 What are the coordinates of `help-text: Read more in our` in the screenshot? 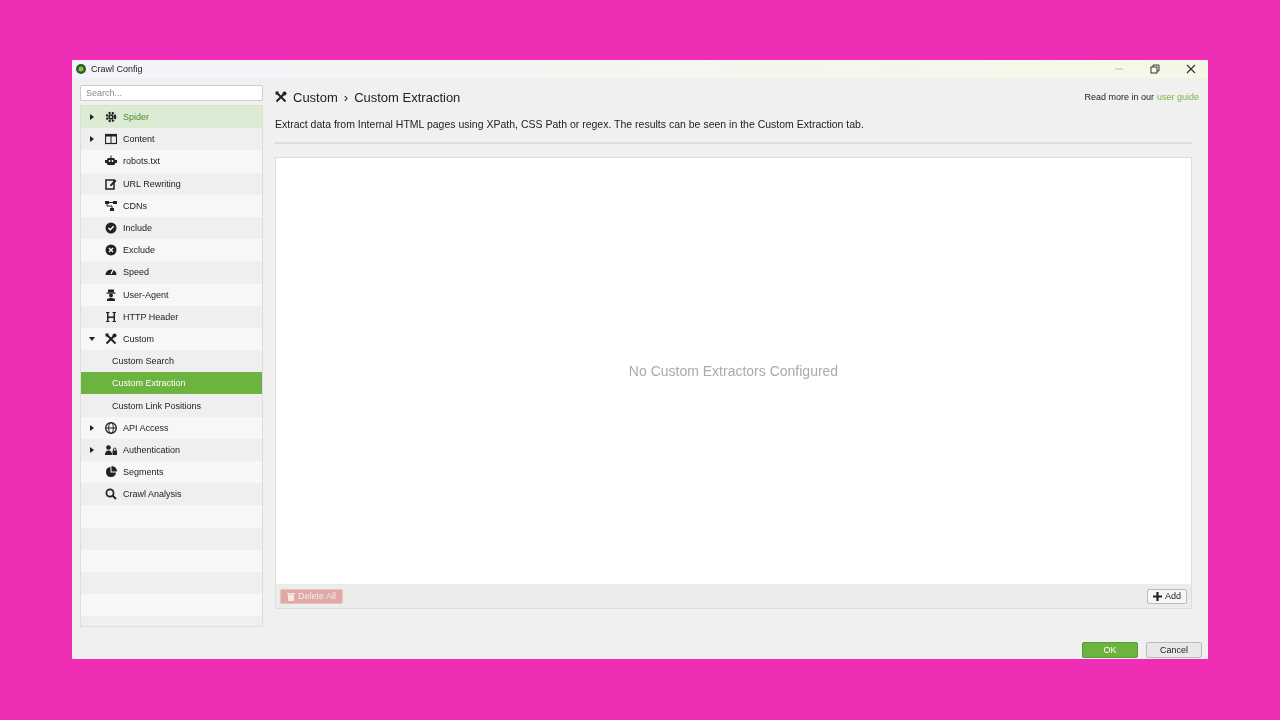 It's located at (1119, 97).